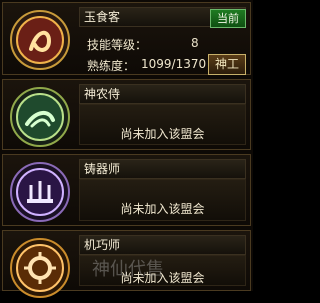 The width and height of the screenshot is (320, 303). I want to click on leaf-emblem-icon, so click(40, 117).